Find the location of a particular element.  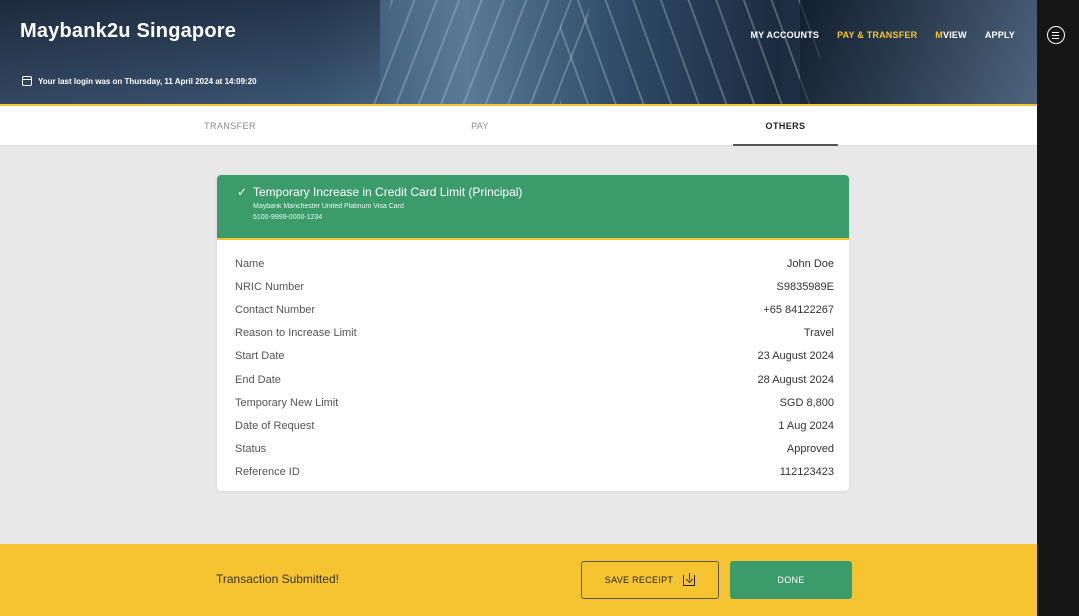

detail-label: Contact Number is located at coordinates (275, 309).